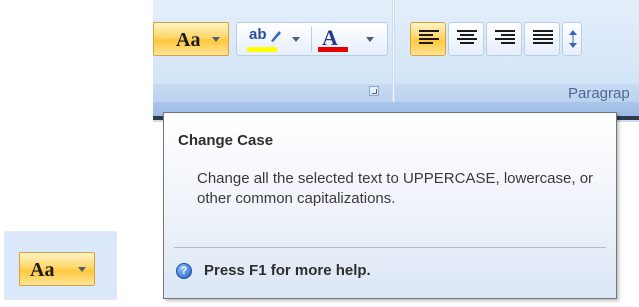 The width and height of the screenshot is (639, 307). I want to click on justify-icon, so click(543, 38).